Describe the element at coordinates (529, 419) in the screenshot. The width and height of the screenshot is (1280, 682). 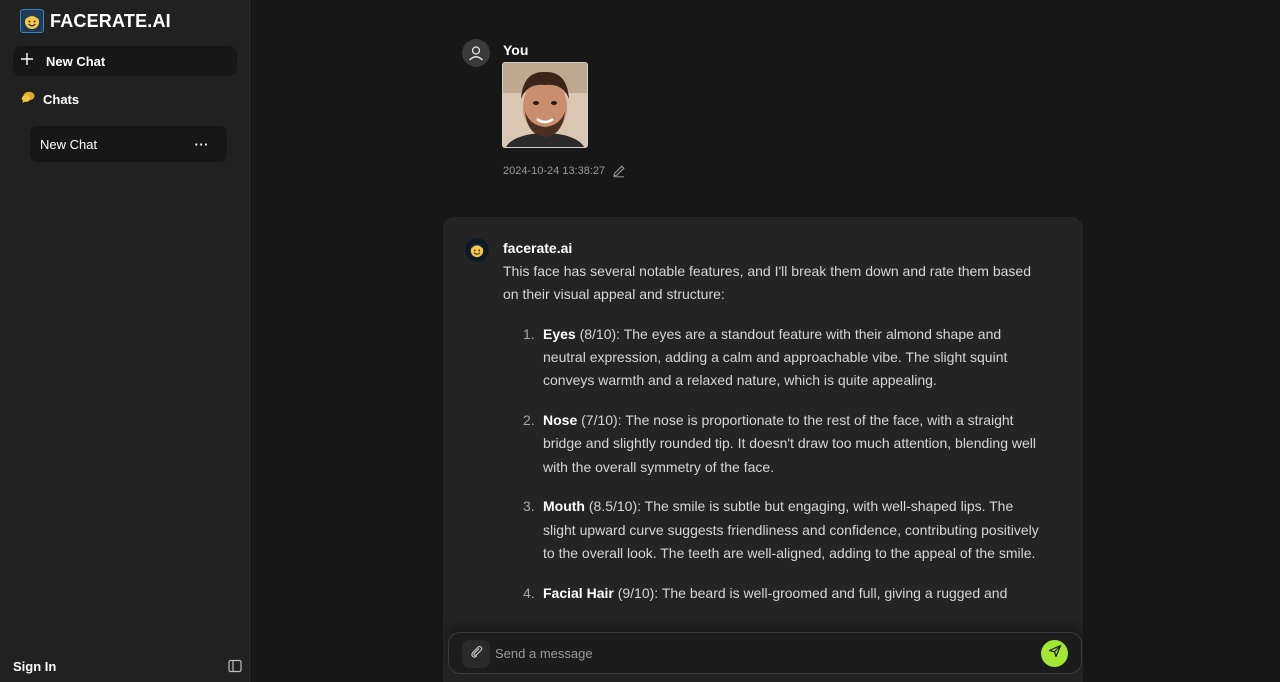
I see `list-number: 2.` at that location.